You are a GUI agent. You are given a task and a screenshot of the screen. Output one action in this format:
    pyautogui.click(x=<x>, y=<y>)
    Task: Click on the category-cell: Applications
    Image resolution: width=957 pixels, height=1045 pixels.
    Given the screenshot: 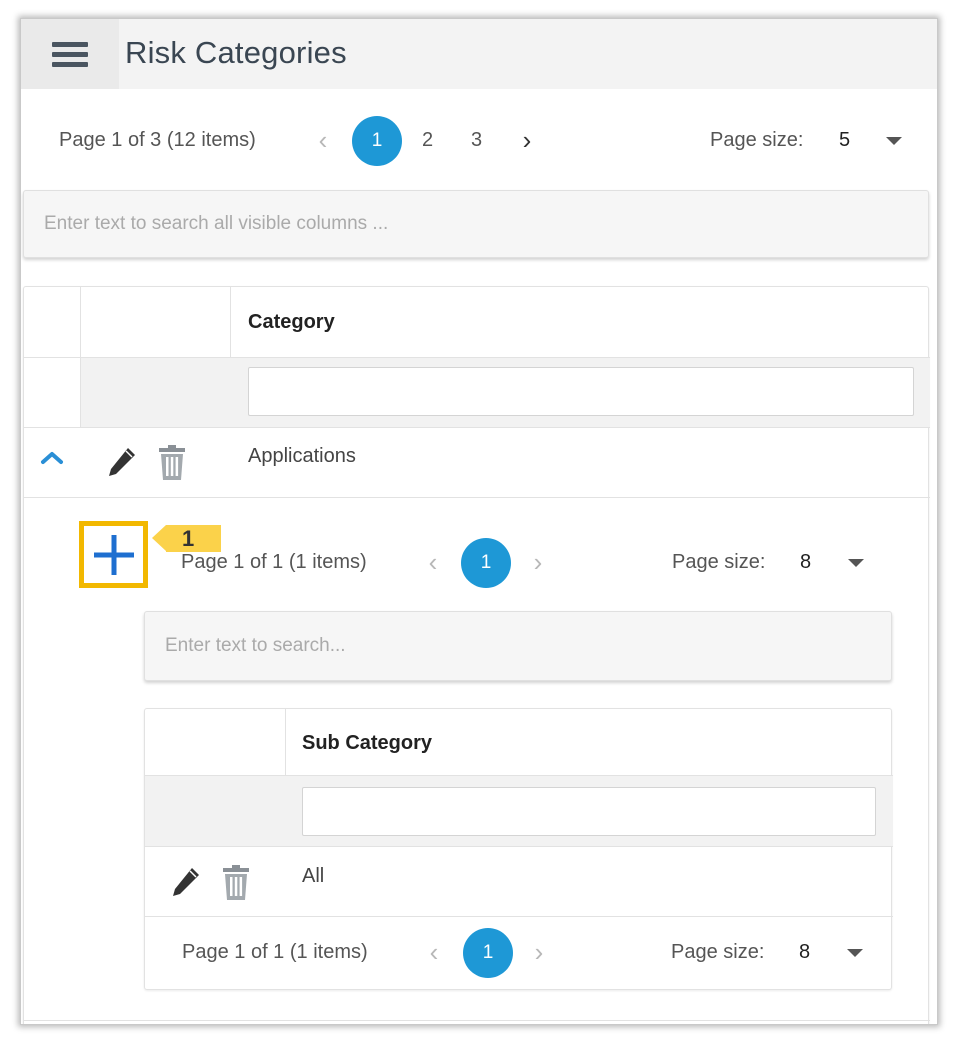 What is the action you would take?
    pyautogui.click(x=302, y=456)
    